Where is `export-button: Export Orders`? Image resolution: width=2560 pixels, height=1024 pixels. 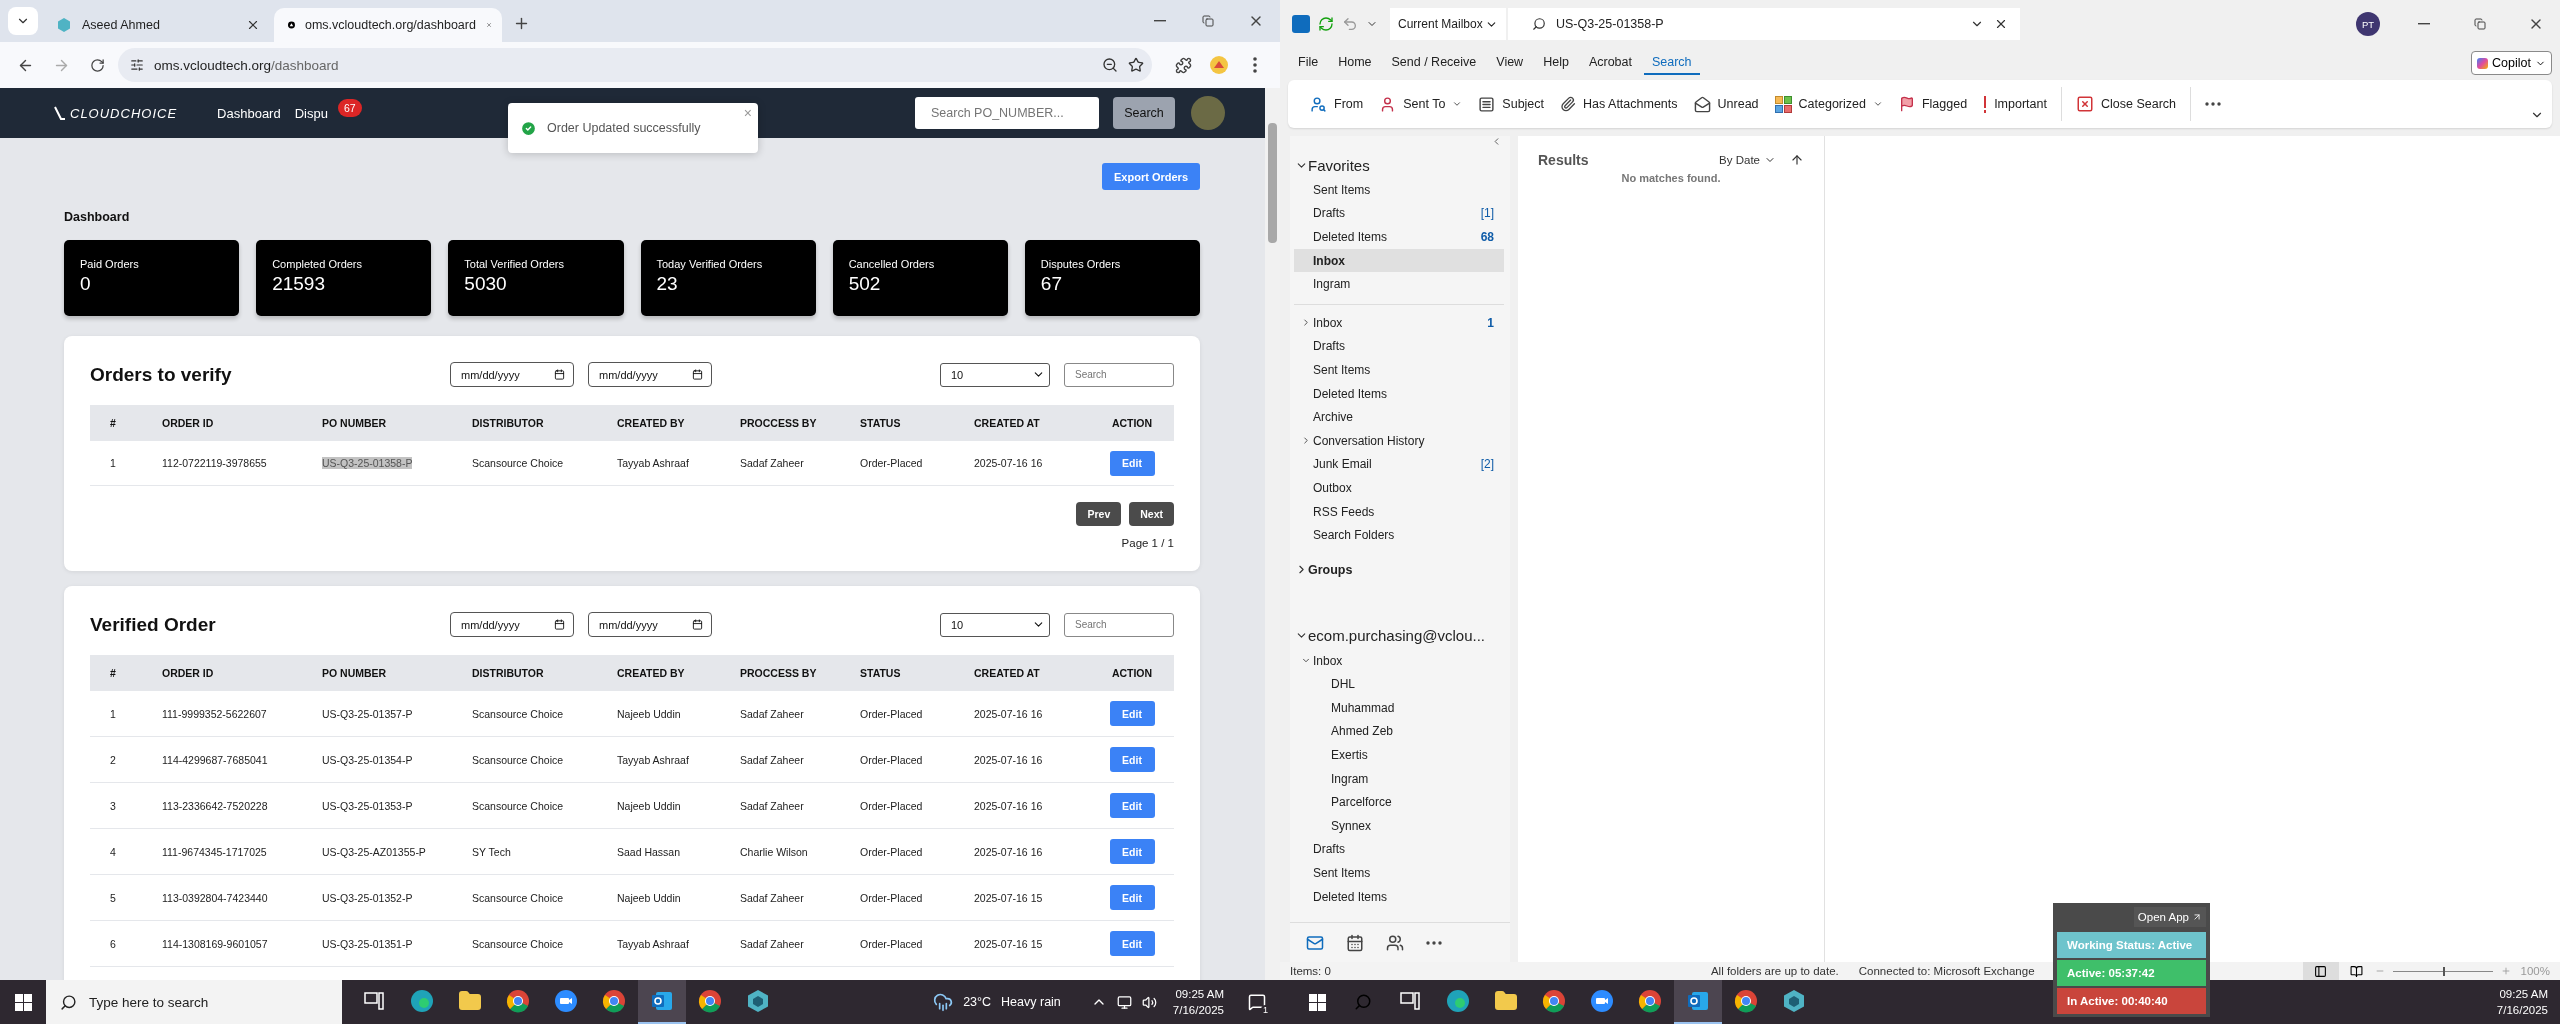 export-button: Export Orders is located at coordinates (1151, 176).